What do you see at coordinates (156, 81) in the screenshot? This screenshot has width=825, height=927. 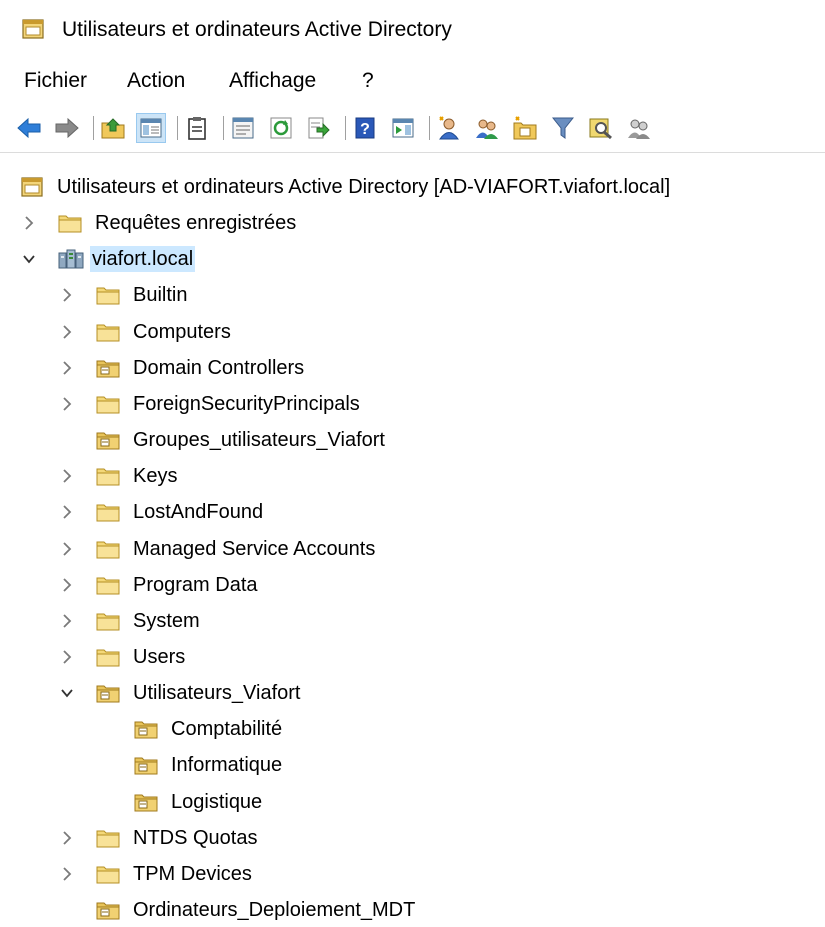 I see `menu-action: Action` at bounding box center [156, 81].